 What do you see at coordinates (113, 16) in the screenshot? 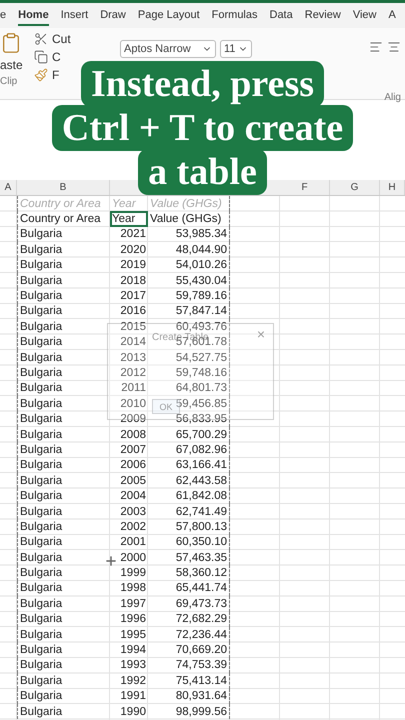
I see `ribbon-tab: Draw` at bounding box center [113, 16].